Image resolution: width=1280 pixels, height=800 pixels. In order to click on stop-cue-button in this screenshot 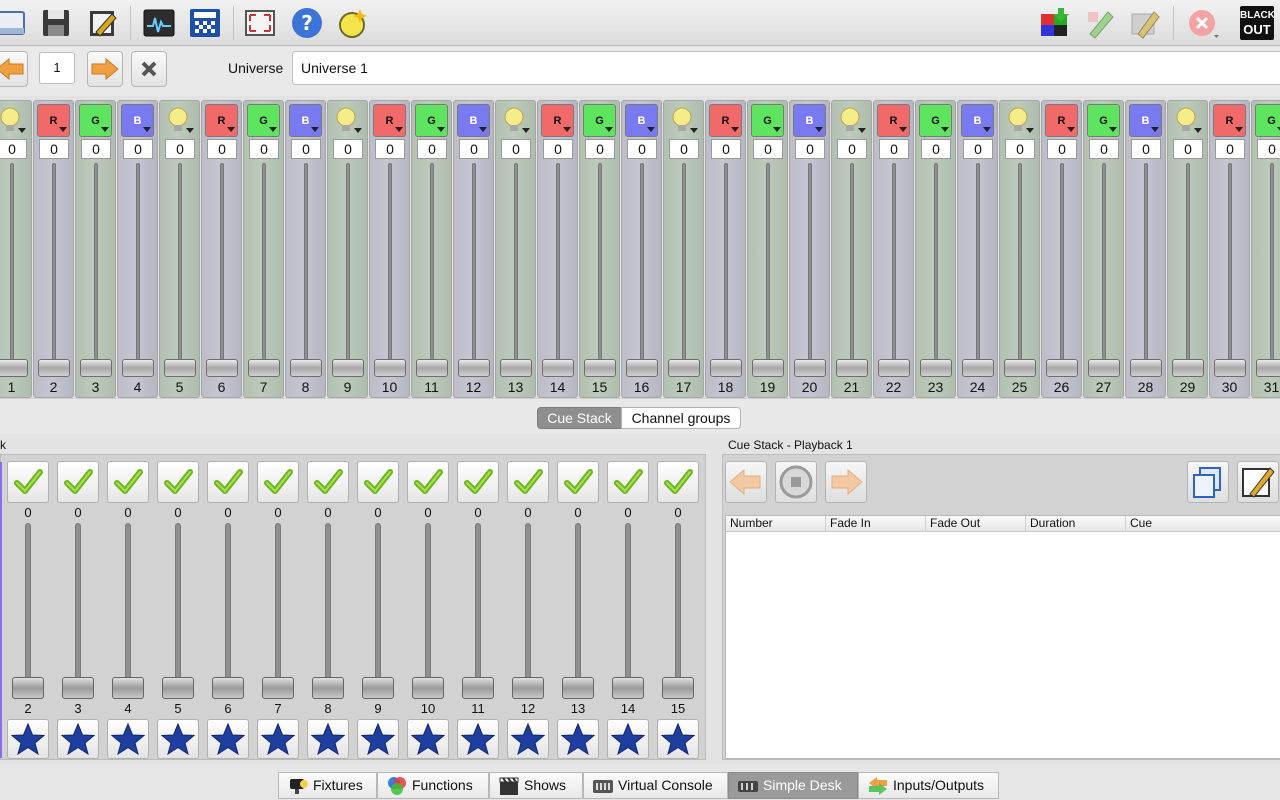, I will do `click(796, 482)`.